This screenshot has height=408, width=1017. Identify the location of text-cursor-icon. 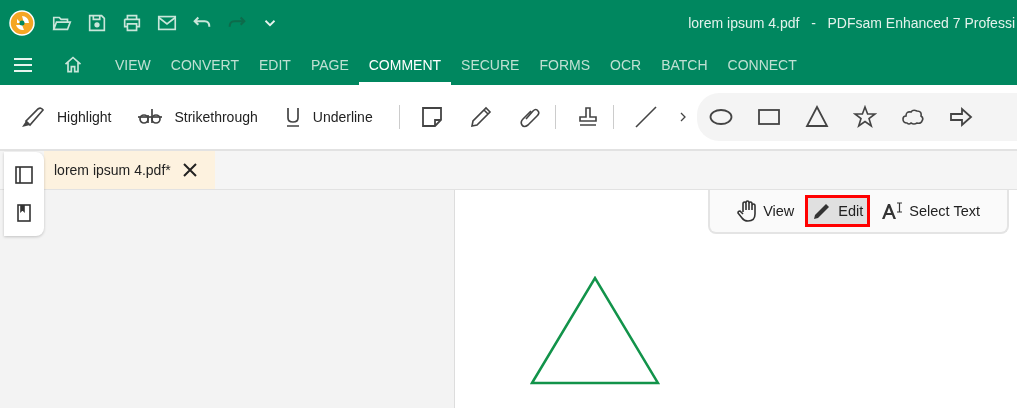
(892, 211).